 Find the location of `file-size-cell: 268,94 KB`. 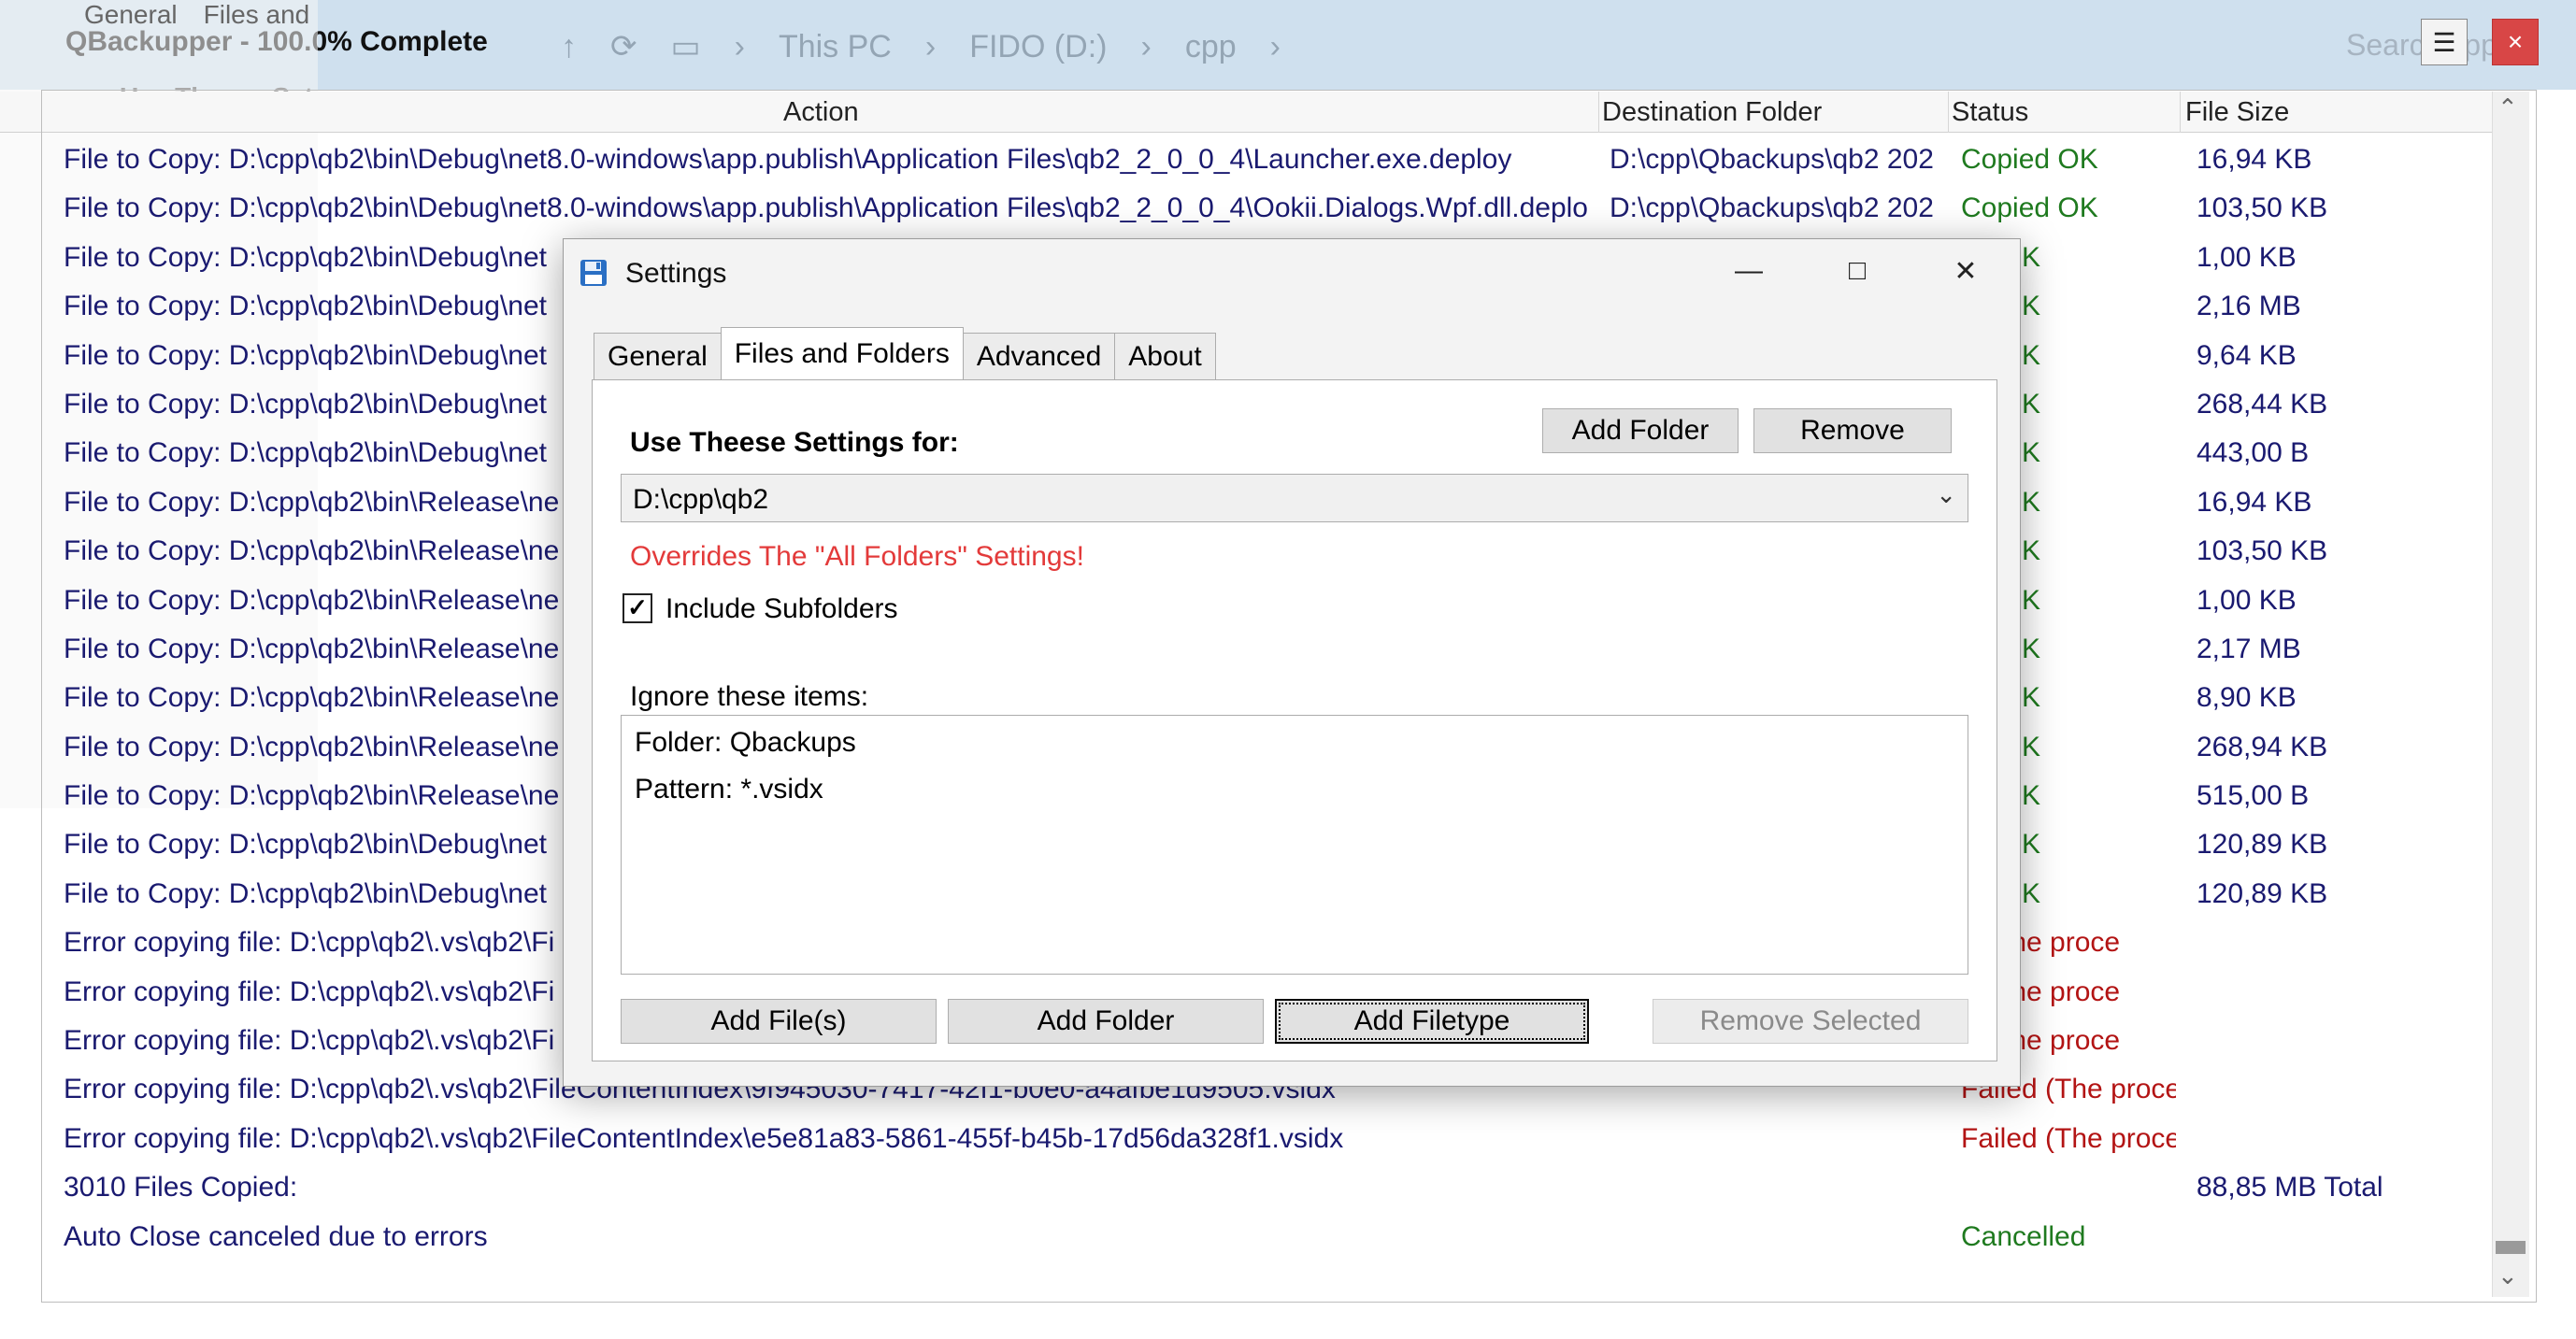

file-size-cell: 268,94 KB is located at coordinates (2262, 746).